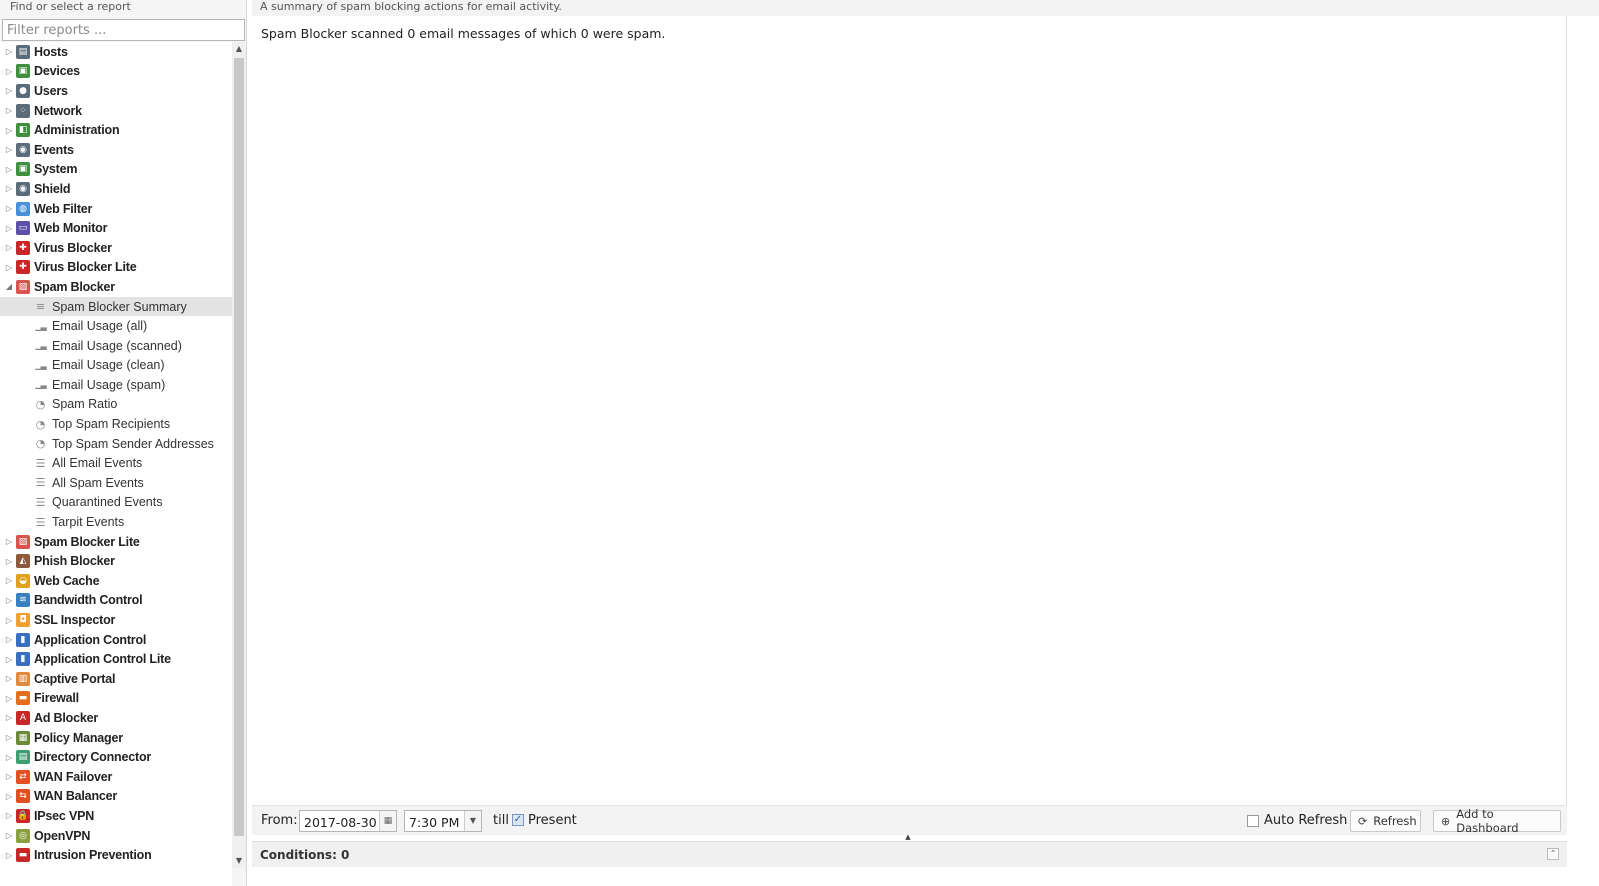  What do you see at coordinates (116, 130) in the screenshot?
I see `tree-item-administration: ▷ ◧ Administration` at bounding box center [116, 130].